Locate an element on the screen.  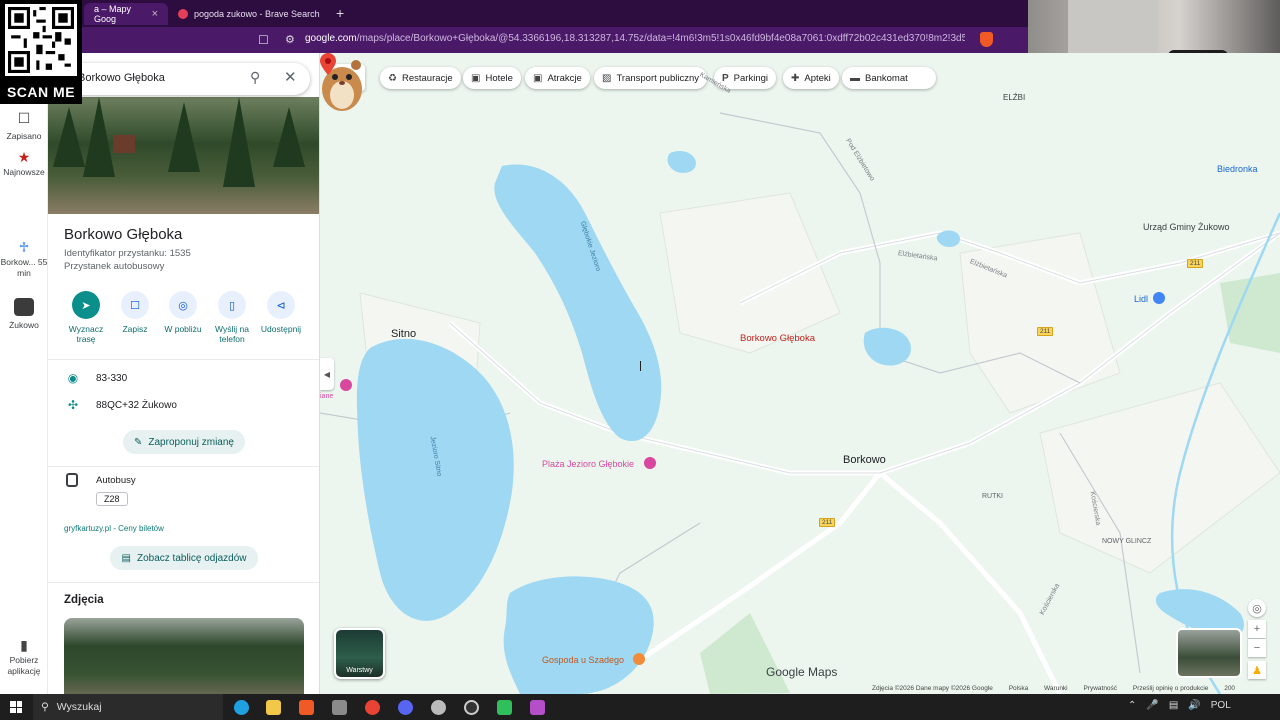
layers-button: Warstwy is located at coordinates (359, 653).